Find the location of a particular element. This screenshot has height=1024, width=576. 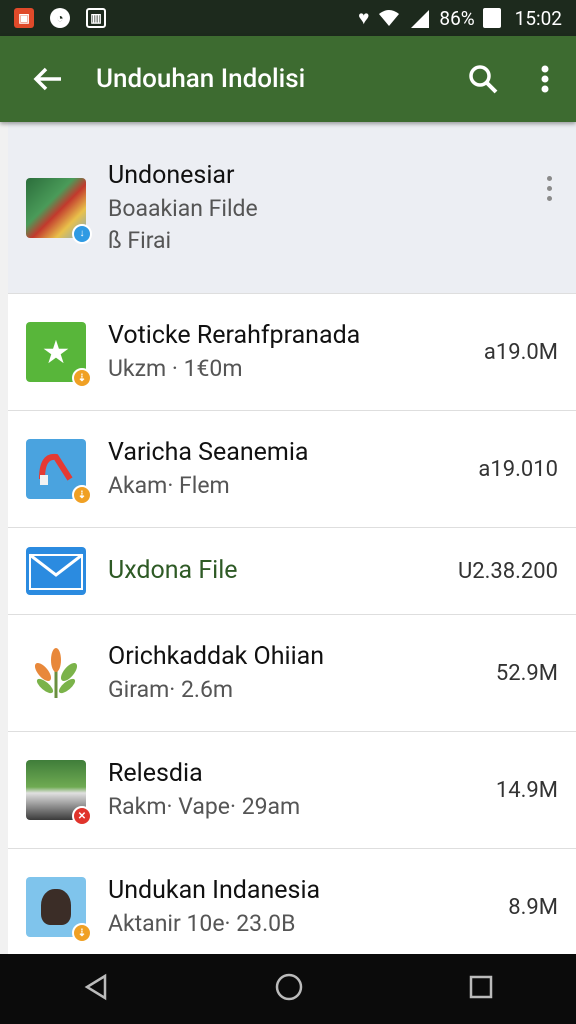

notification-app-icon: ▣ is located at coordinates (24, 18).